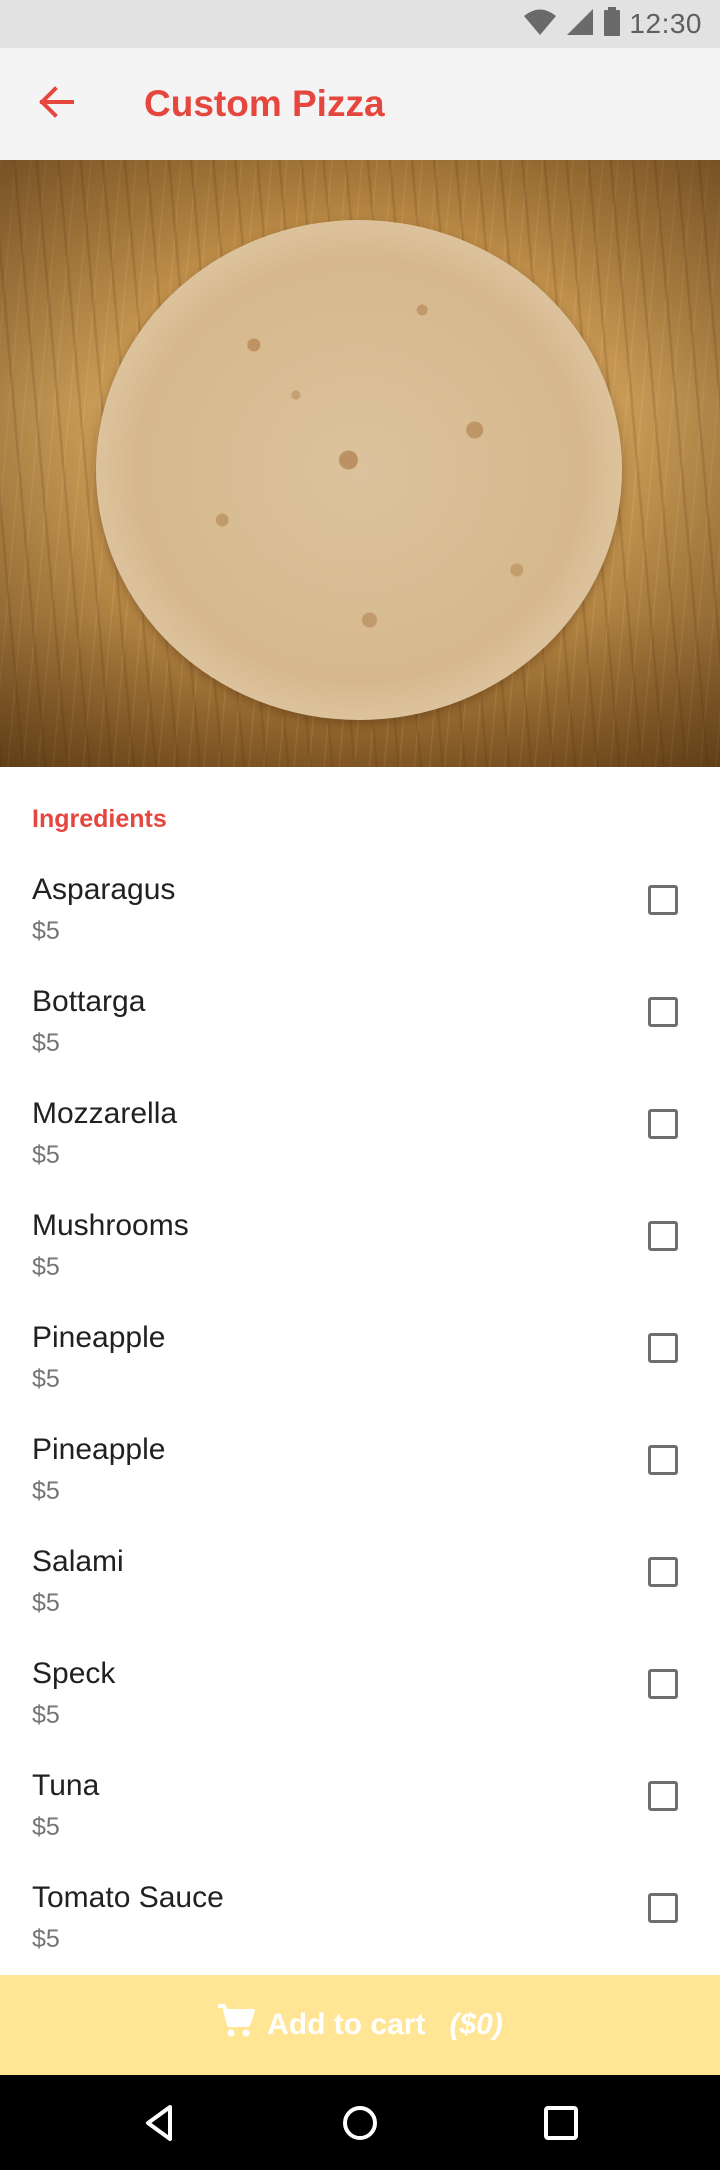 This screenshot has height=2170, width=720. What do you see at coordinates (66, 1785) in the screenshot?
I see `ingredient-name: Tuna` at bounding box center [66, 1785].